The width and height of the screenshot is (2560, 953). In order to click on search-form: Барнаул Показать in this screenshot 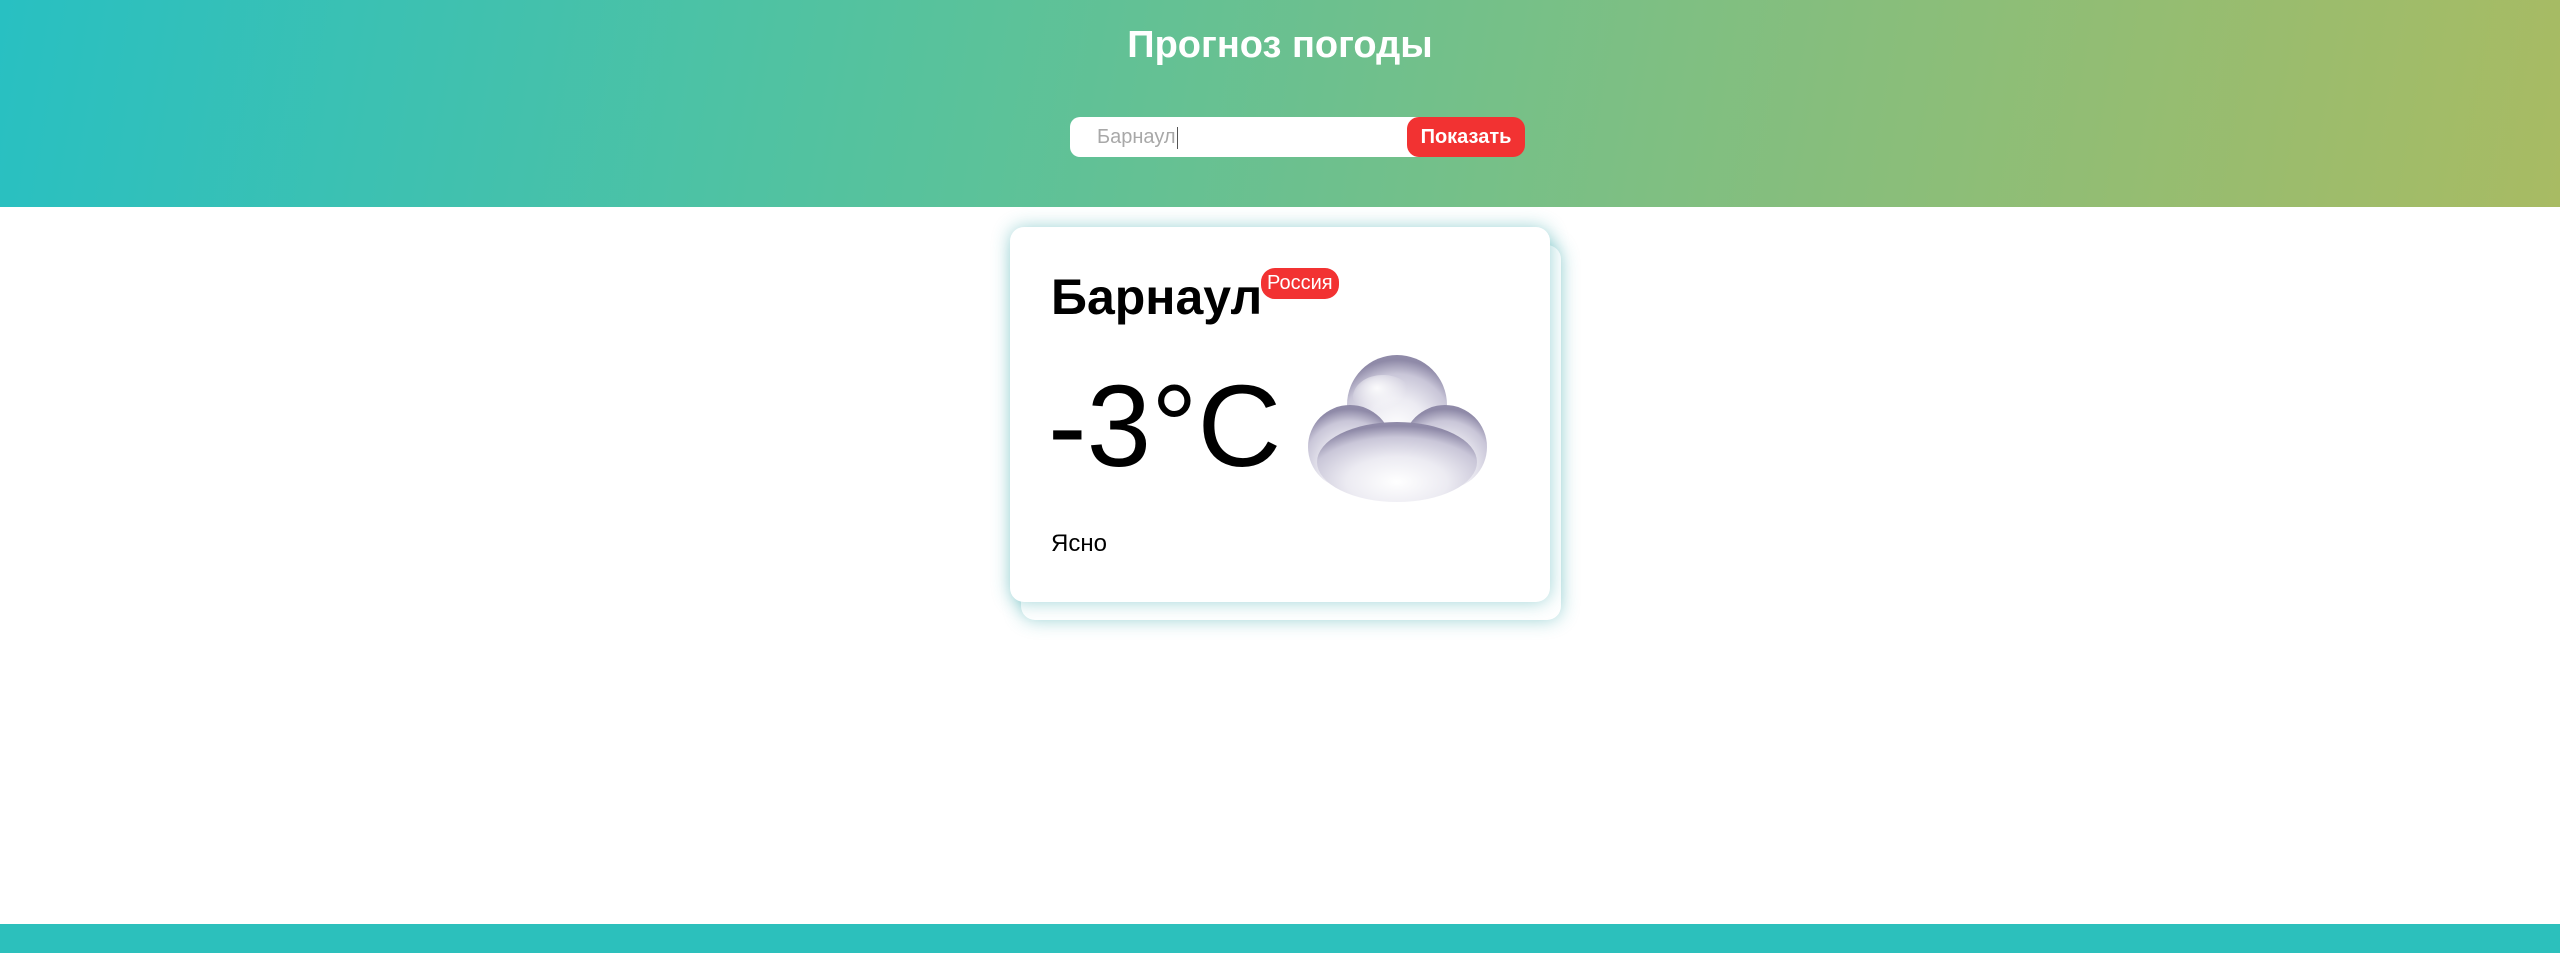, I will do `click(1297, 137)`.